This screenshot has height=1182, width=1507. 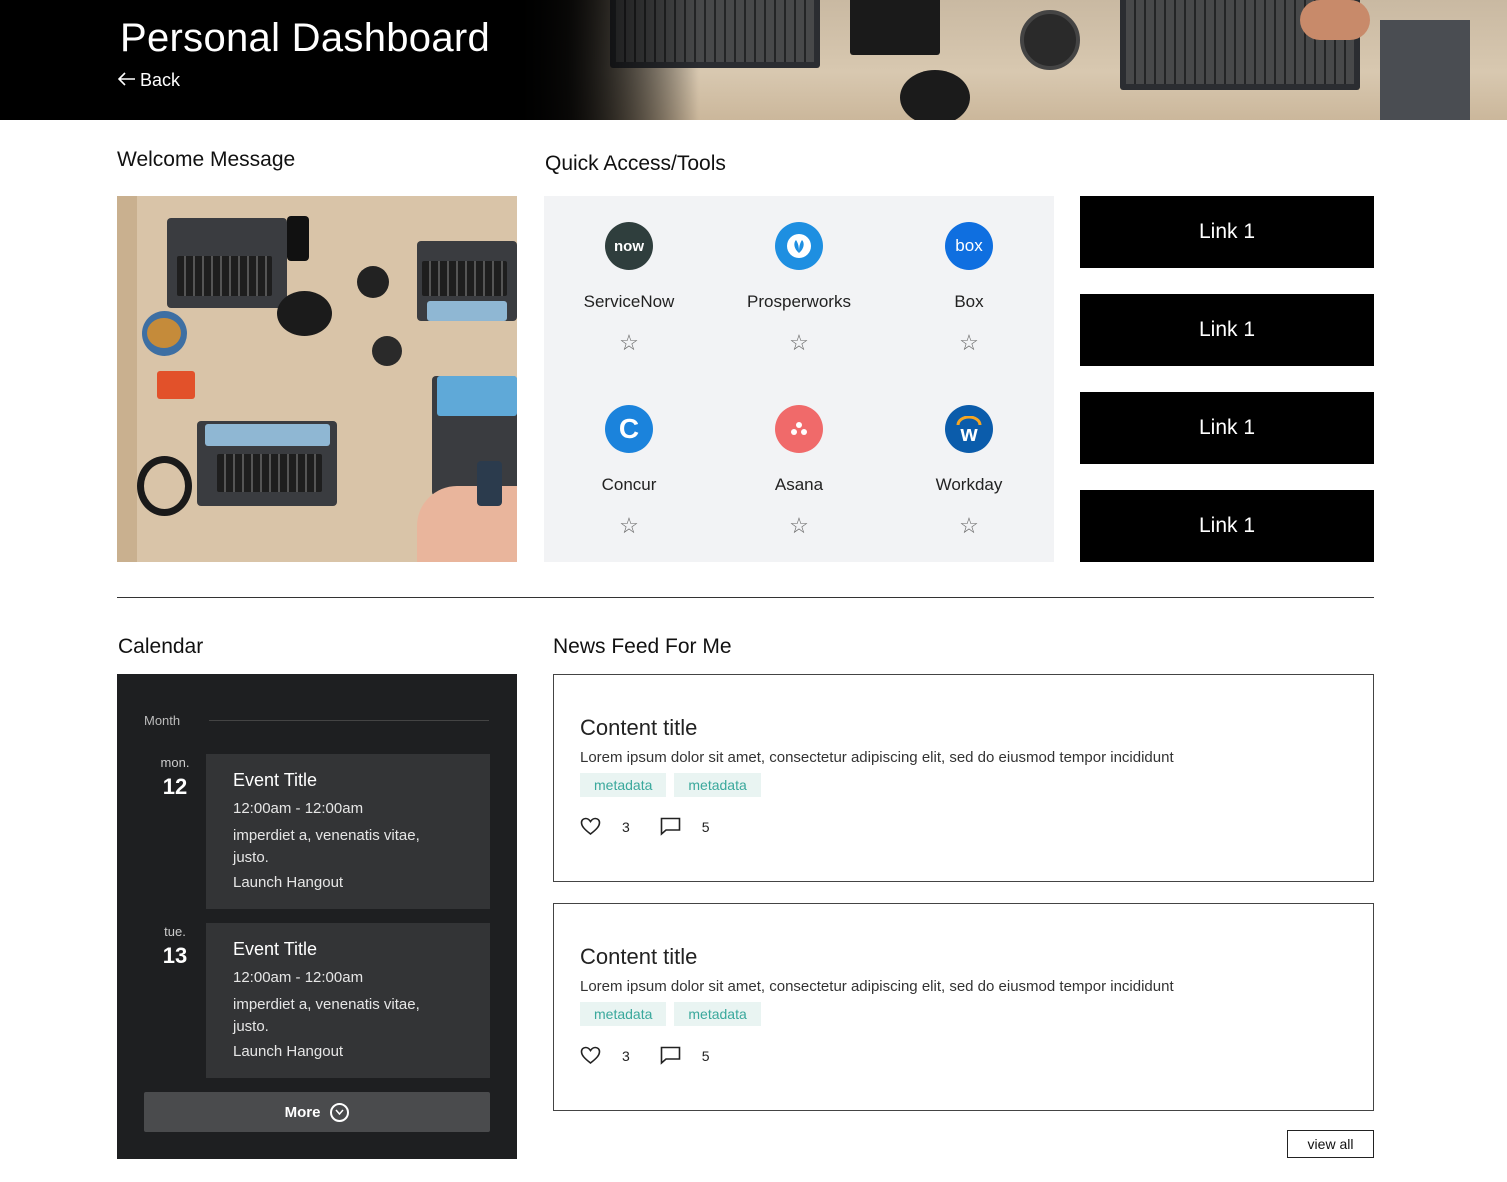 I want to click on box-icon: box, so click(x=969, y=246).